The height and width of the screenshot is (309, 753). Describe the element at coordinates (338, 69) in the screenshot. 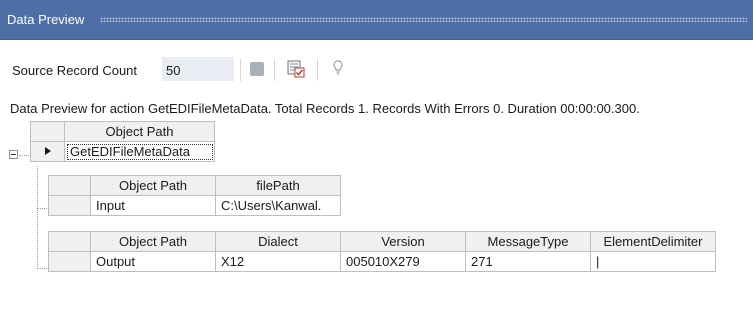

I see `lightbulb-icon` at that location.